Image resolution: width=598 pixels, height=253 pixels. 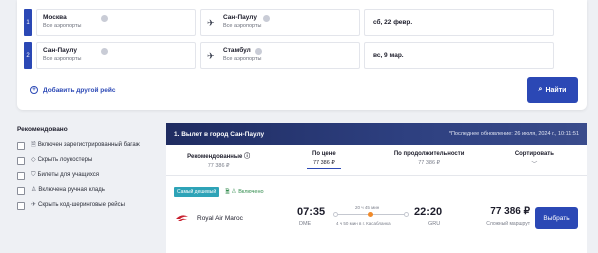 What do you see at coordinates (34, 90) in the screenshot?
I see `plus-circle-icon: +` at bounding box center [34, 90].